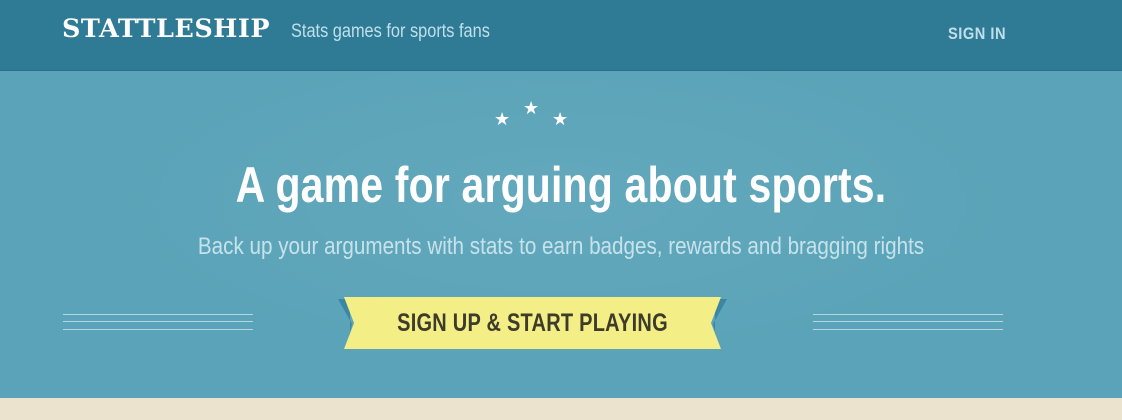 This screenshot has width=1122, height=420. I want to click on star-decoration: ★ ★ ★, so click(561, 118).